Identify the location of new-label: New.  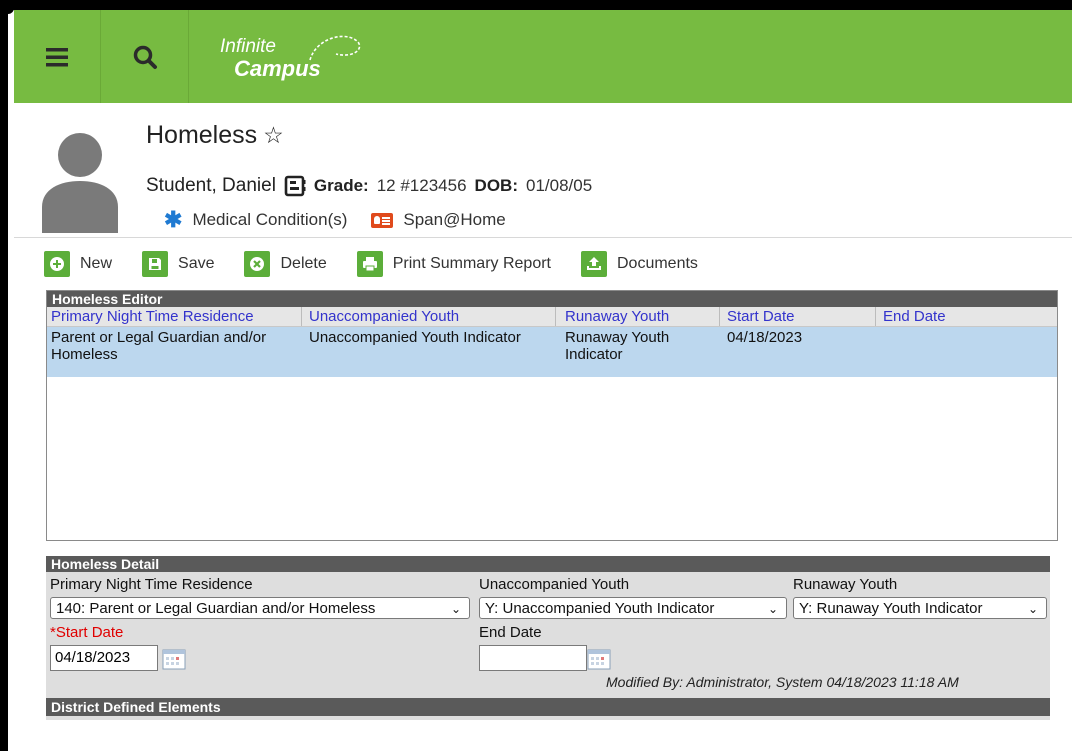
(96, 263).